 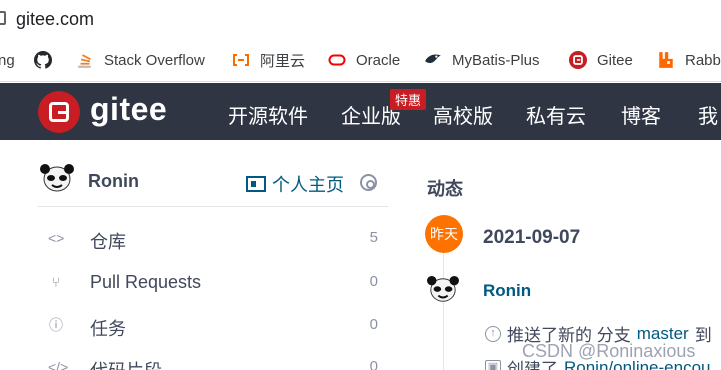 I want to click on sidebar-item-issues: ⓘ 任务 0, so click(x=213, y=327).